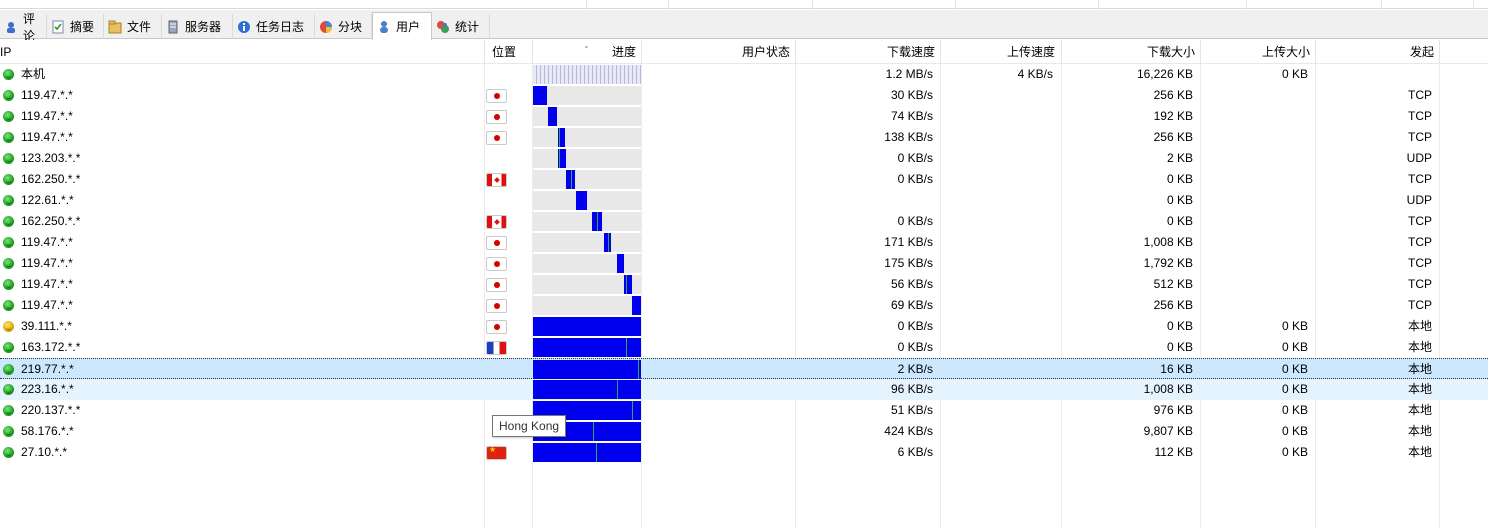 This screenshot has width=1488, height=528. I want to click on flag-cn-icon, so click(496, 453).